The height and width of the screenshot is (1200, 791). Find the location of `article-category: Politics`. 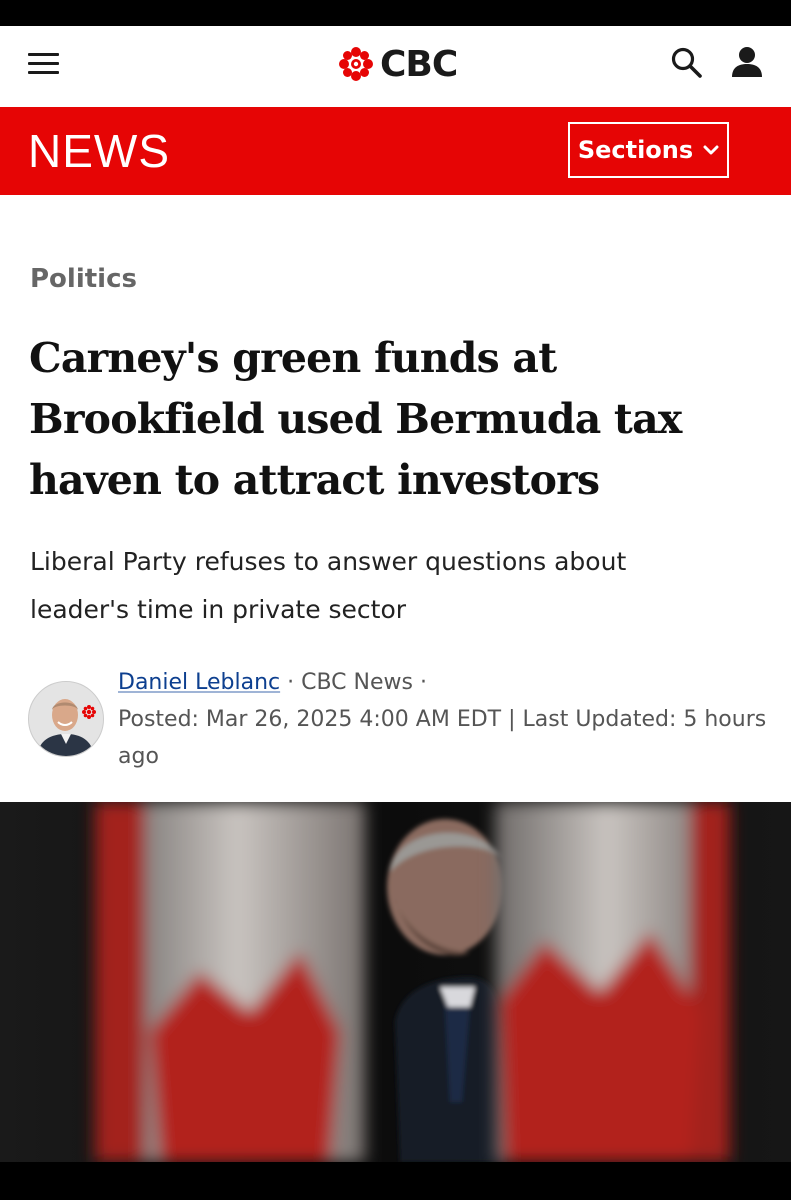

article-category: Politics is located at coordinates (83, 279).